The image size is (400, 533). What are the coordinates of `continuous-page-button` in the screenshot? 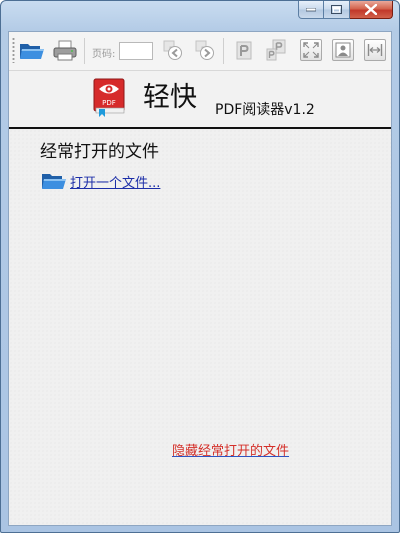 It's located at (276, 50).